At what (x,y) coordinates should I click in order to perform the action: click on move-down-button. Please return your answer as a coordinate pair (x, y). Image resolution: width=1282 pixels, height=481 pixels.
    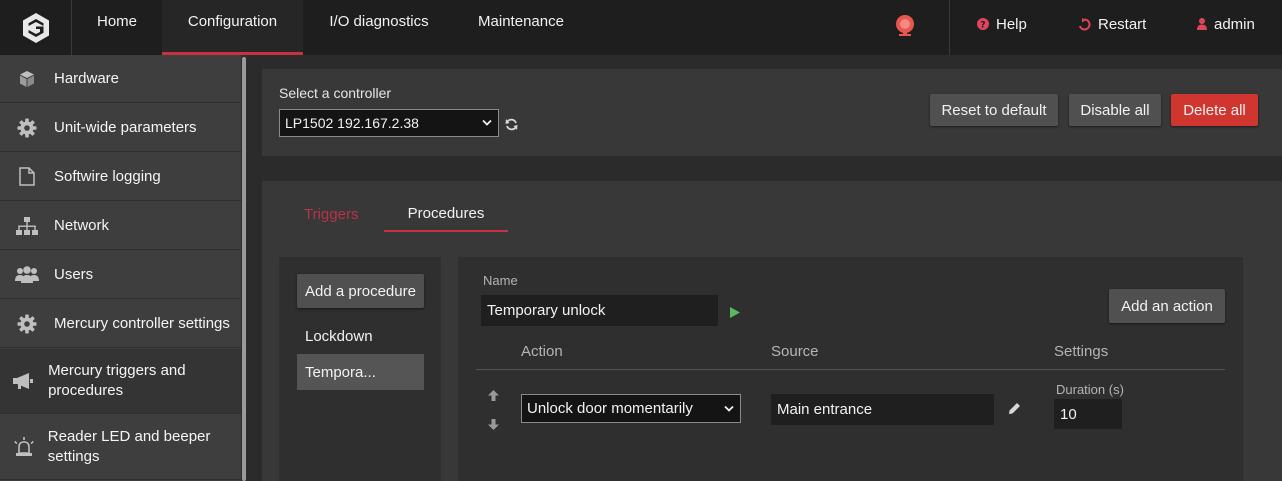
    Looking at the image, I should click on (493, 425).